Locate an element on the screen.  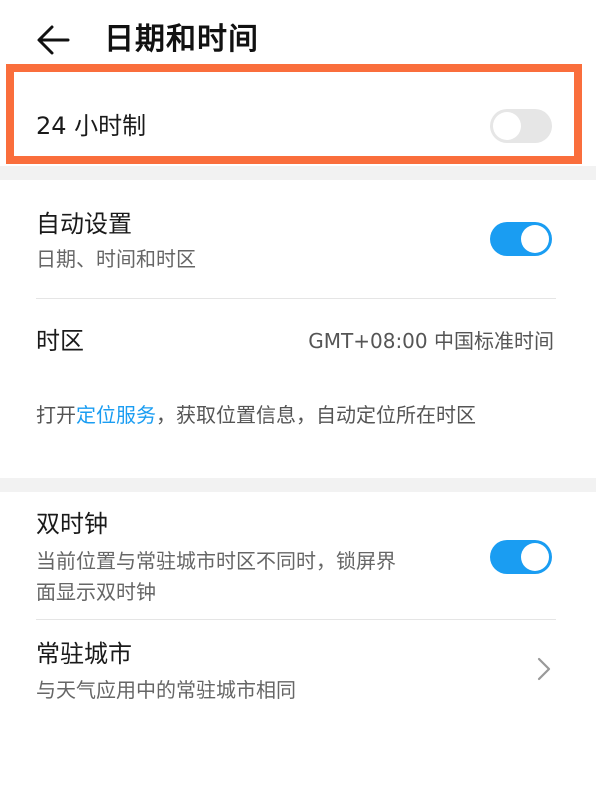
hint-suffix: ，获取位置信息，自动定位所在时区 is located at coordinates (316, 415).